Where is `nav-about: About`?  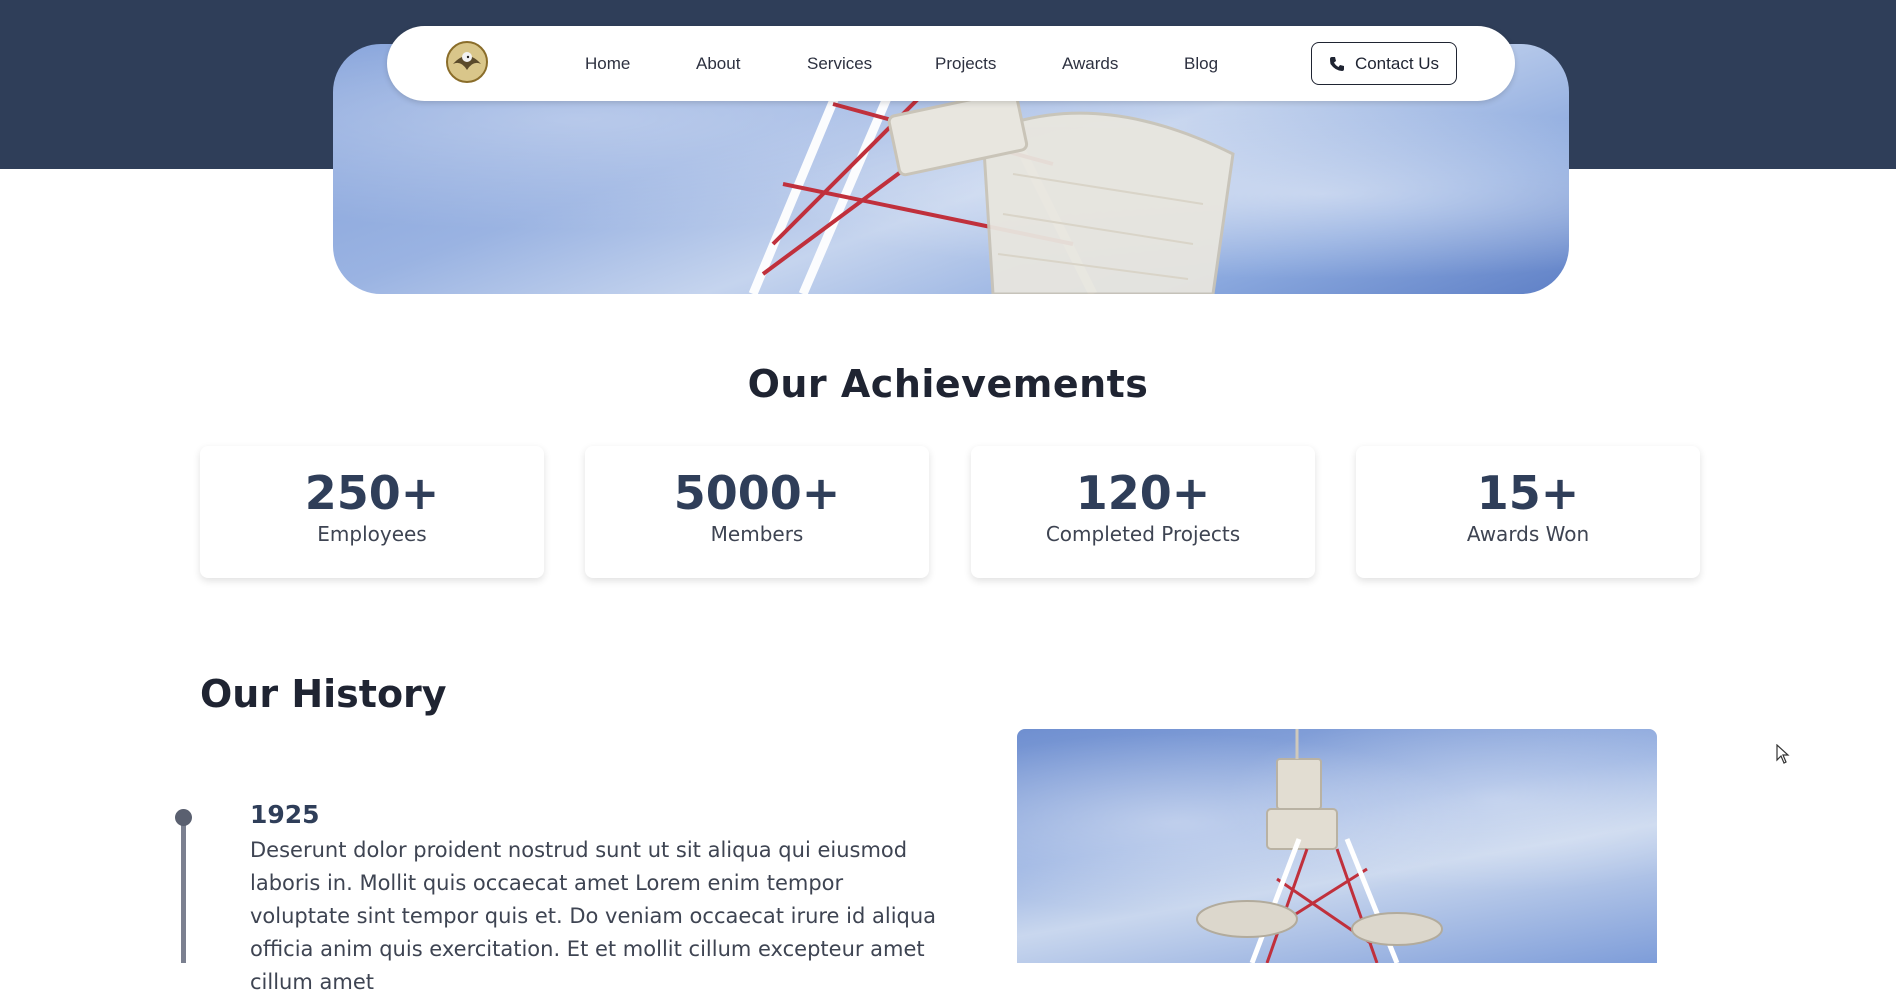
nav-about: About is located at coordinates (718, 63).